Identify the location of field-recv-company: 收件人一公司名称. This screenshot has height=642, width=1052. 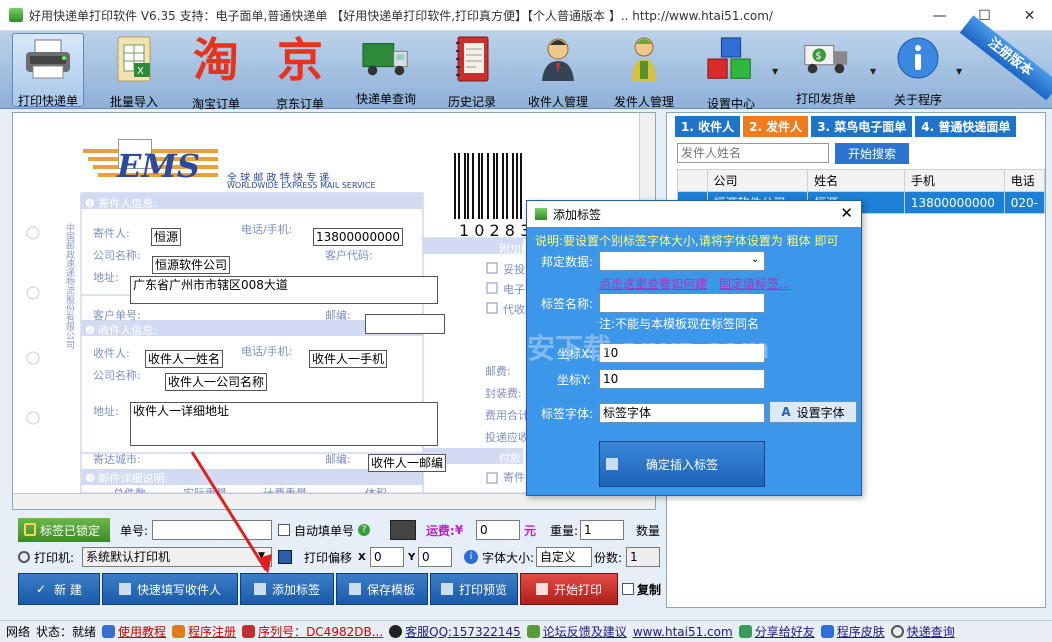
(216, 382).